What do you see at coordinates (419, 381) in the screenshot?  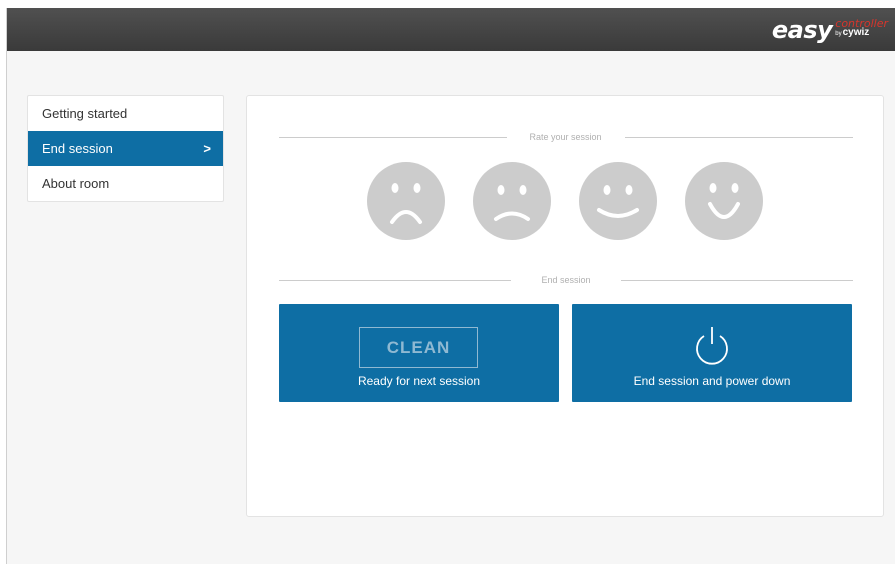 I see `ready-next-session-label: Ready for next session` at bounding box center [419, 381].